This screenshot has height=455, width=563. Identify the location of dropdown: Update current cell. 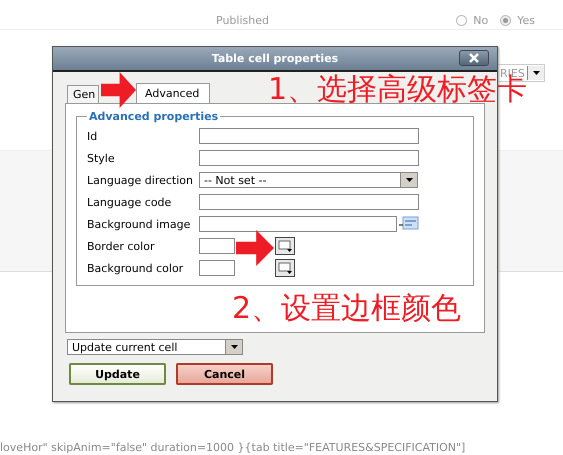
(155, 347).